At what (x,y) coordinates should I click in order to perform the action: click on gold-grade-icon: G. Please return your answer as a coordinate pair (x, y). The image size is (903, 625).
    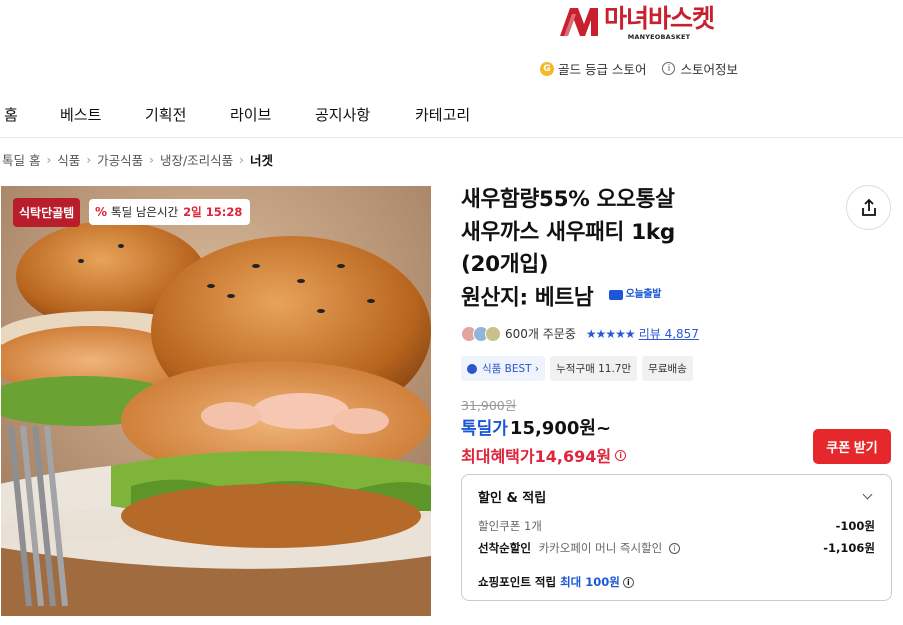
    Looking at the image, I should click on (547, 68).